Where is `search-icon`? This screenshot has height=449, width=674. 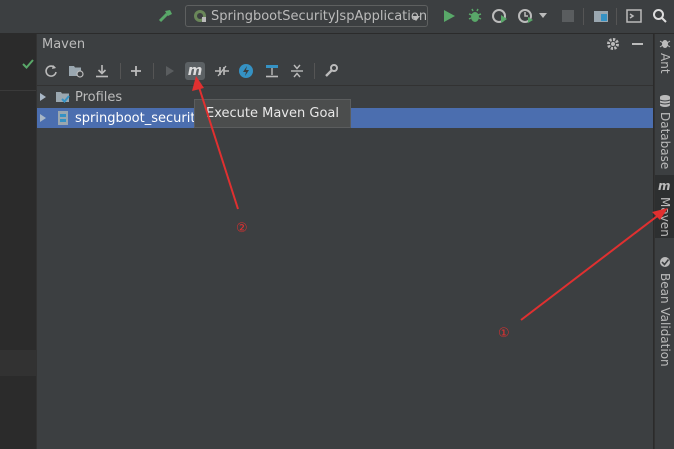 search-icon is located at coordinates (660, 16).